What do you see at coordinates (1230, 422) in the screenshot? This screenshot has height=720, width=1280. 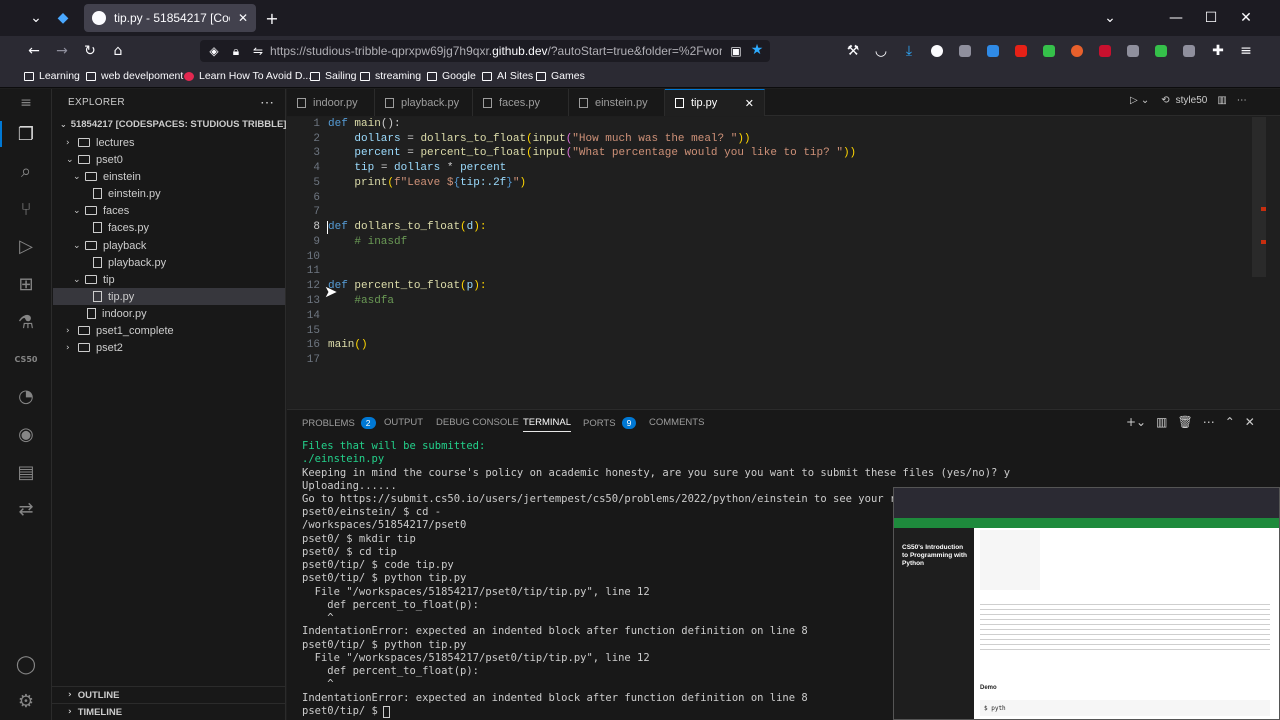 I see `maximize-panel-icon: ⌃` at bounding box center [1230, 422].